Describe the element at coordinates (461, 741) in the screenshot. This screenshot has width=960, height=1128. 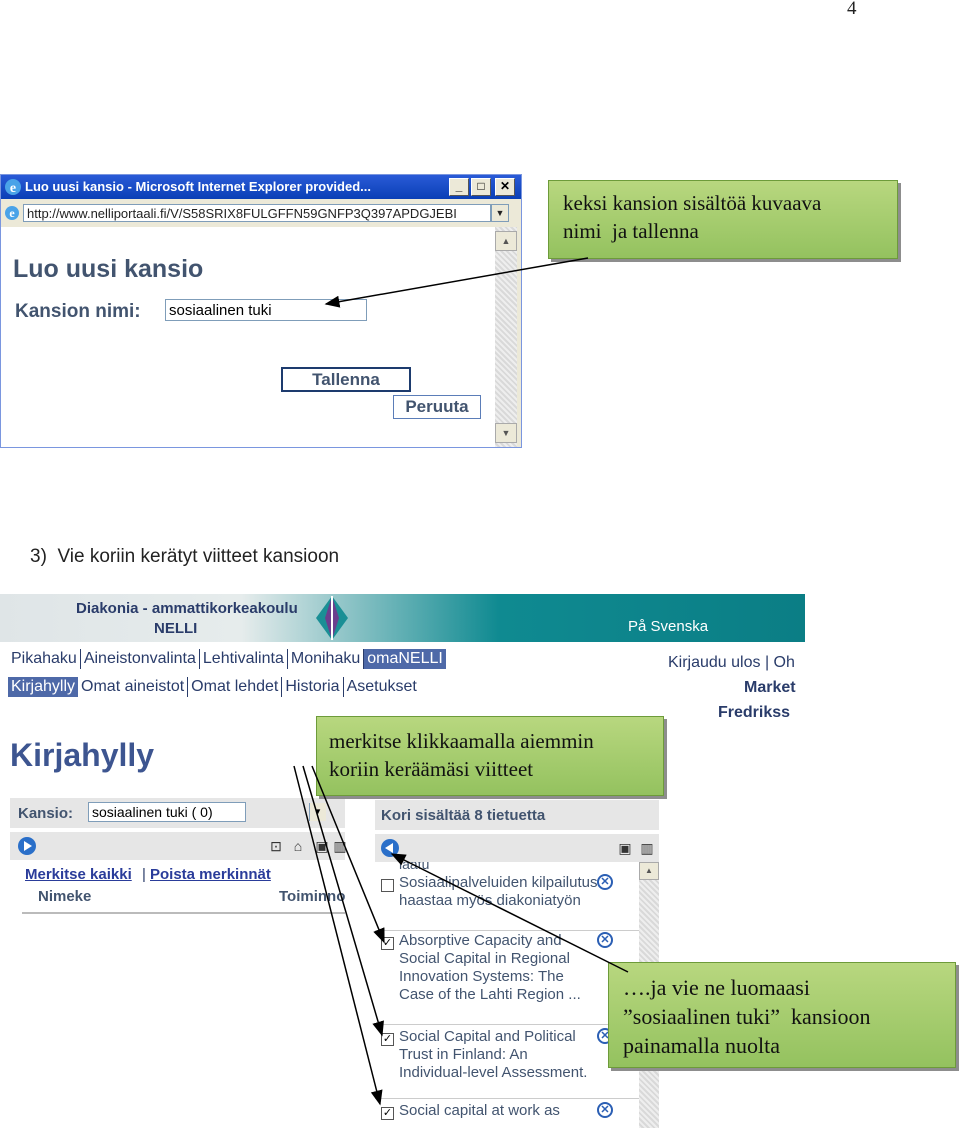
I see `callout-line: merkitse klikkaamalla aiemmin` at that location.